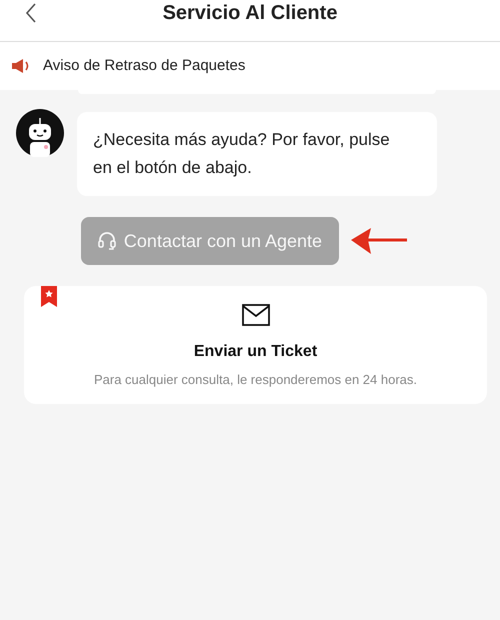 This screenshot has width=500, height=620. Describe the element at coordinates (21, 66) in the screenshot. I see `speaker-icon` at that location.